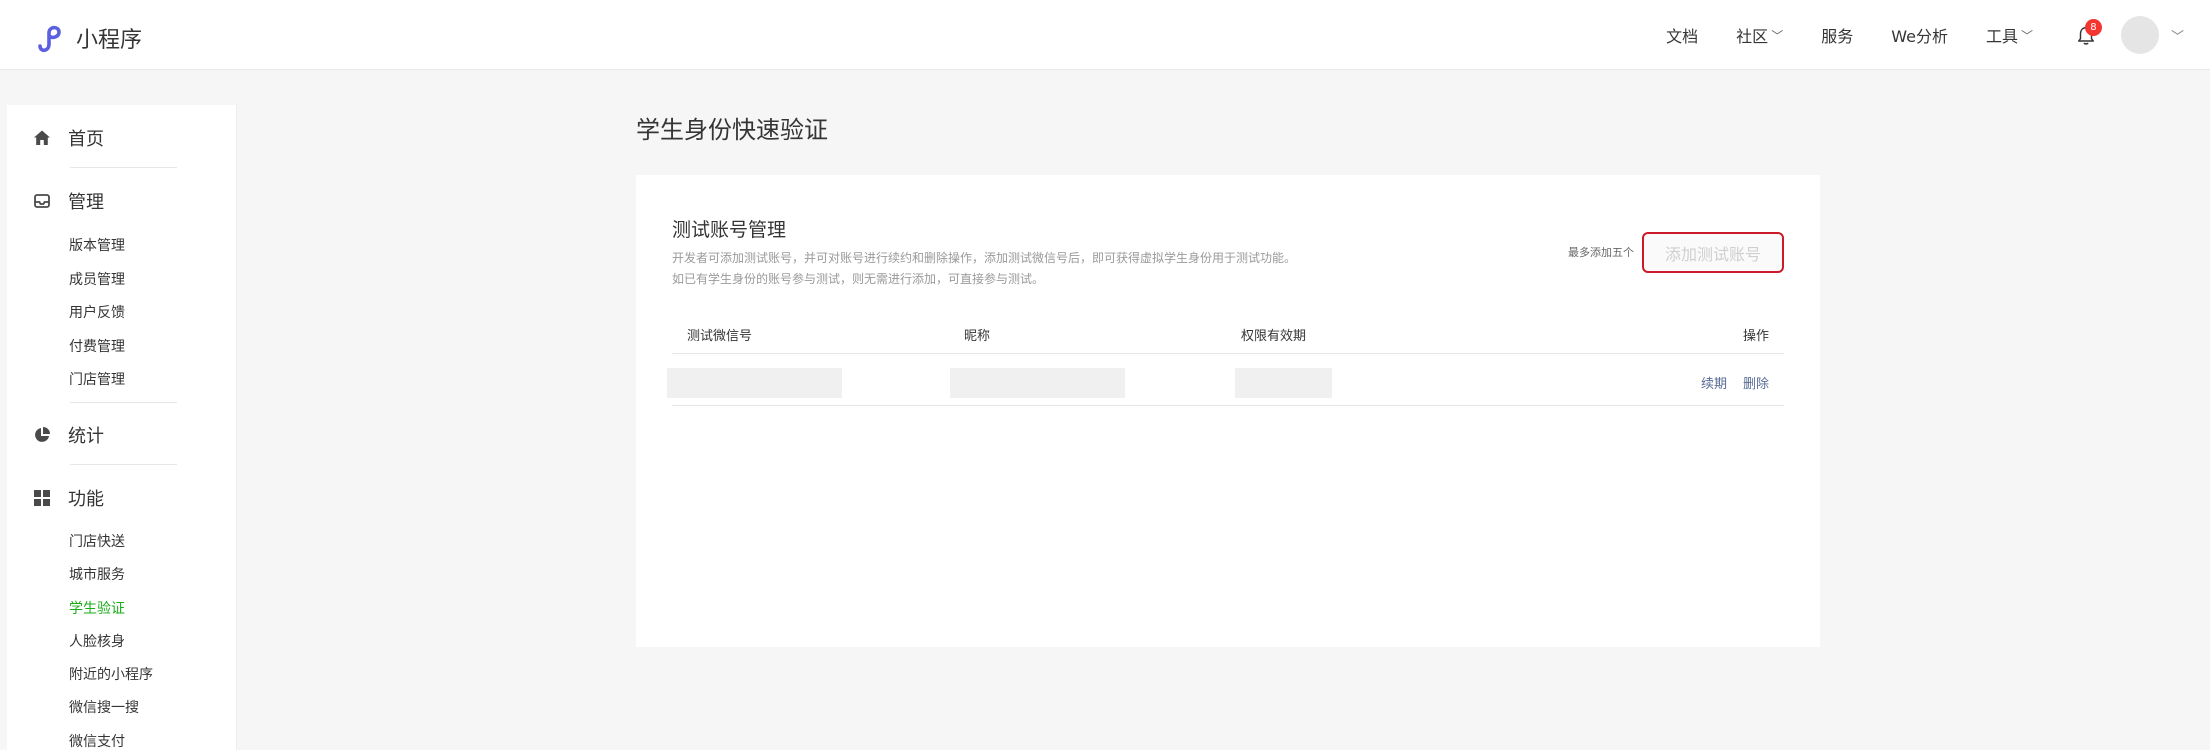 The width and height of the screenshot is (2210, 750). I want to click on sidebar-item-stats: 统计, so click(68, 435).